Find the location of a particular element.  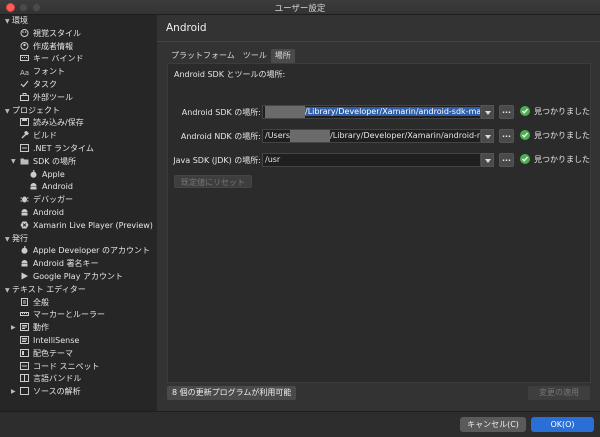

sidebar-item-label: キー バインド is located at coordinates (58, 59).